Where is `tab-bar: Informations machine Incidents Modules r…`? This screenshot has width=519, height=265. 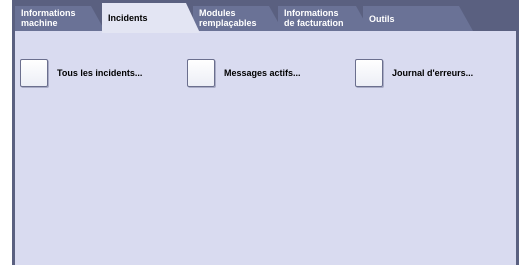 tab-bar: Informations machine Incidents Modules r… is located at coordinates (265, 15).